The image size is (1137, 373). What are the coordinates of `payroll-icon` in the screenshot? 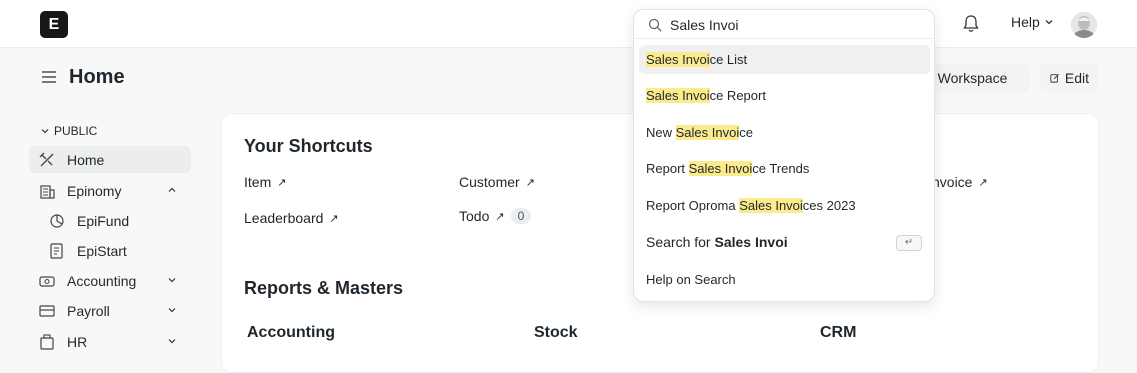 It's located at (47, 310).